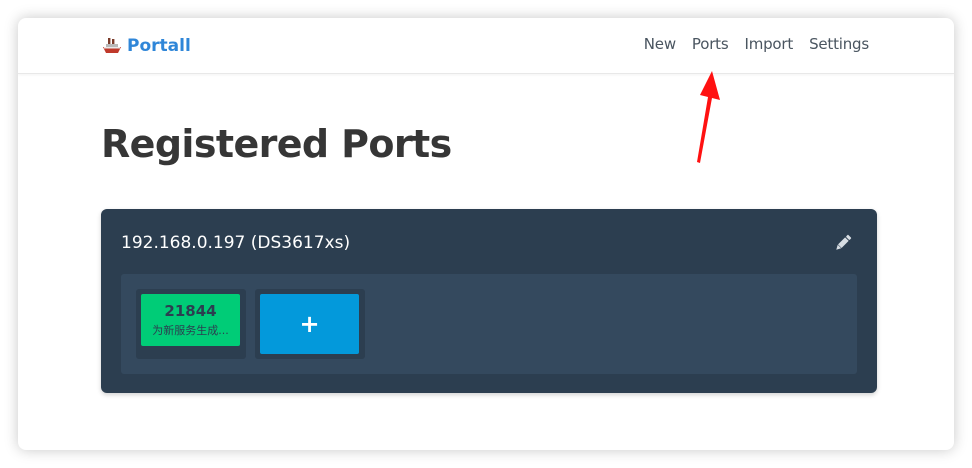 Image resolution: width=972 pixels, height=468 pixels. Describe the element at coordinates (159, 46) in the screenshot. I see `brand-name: Portall` at that location.